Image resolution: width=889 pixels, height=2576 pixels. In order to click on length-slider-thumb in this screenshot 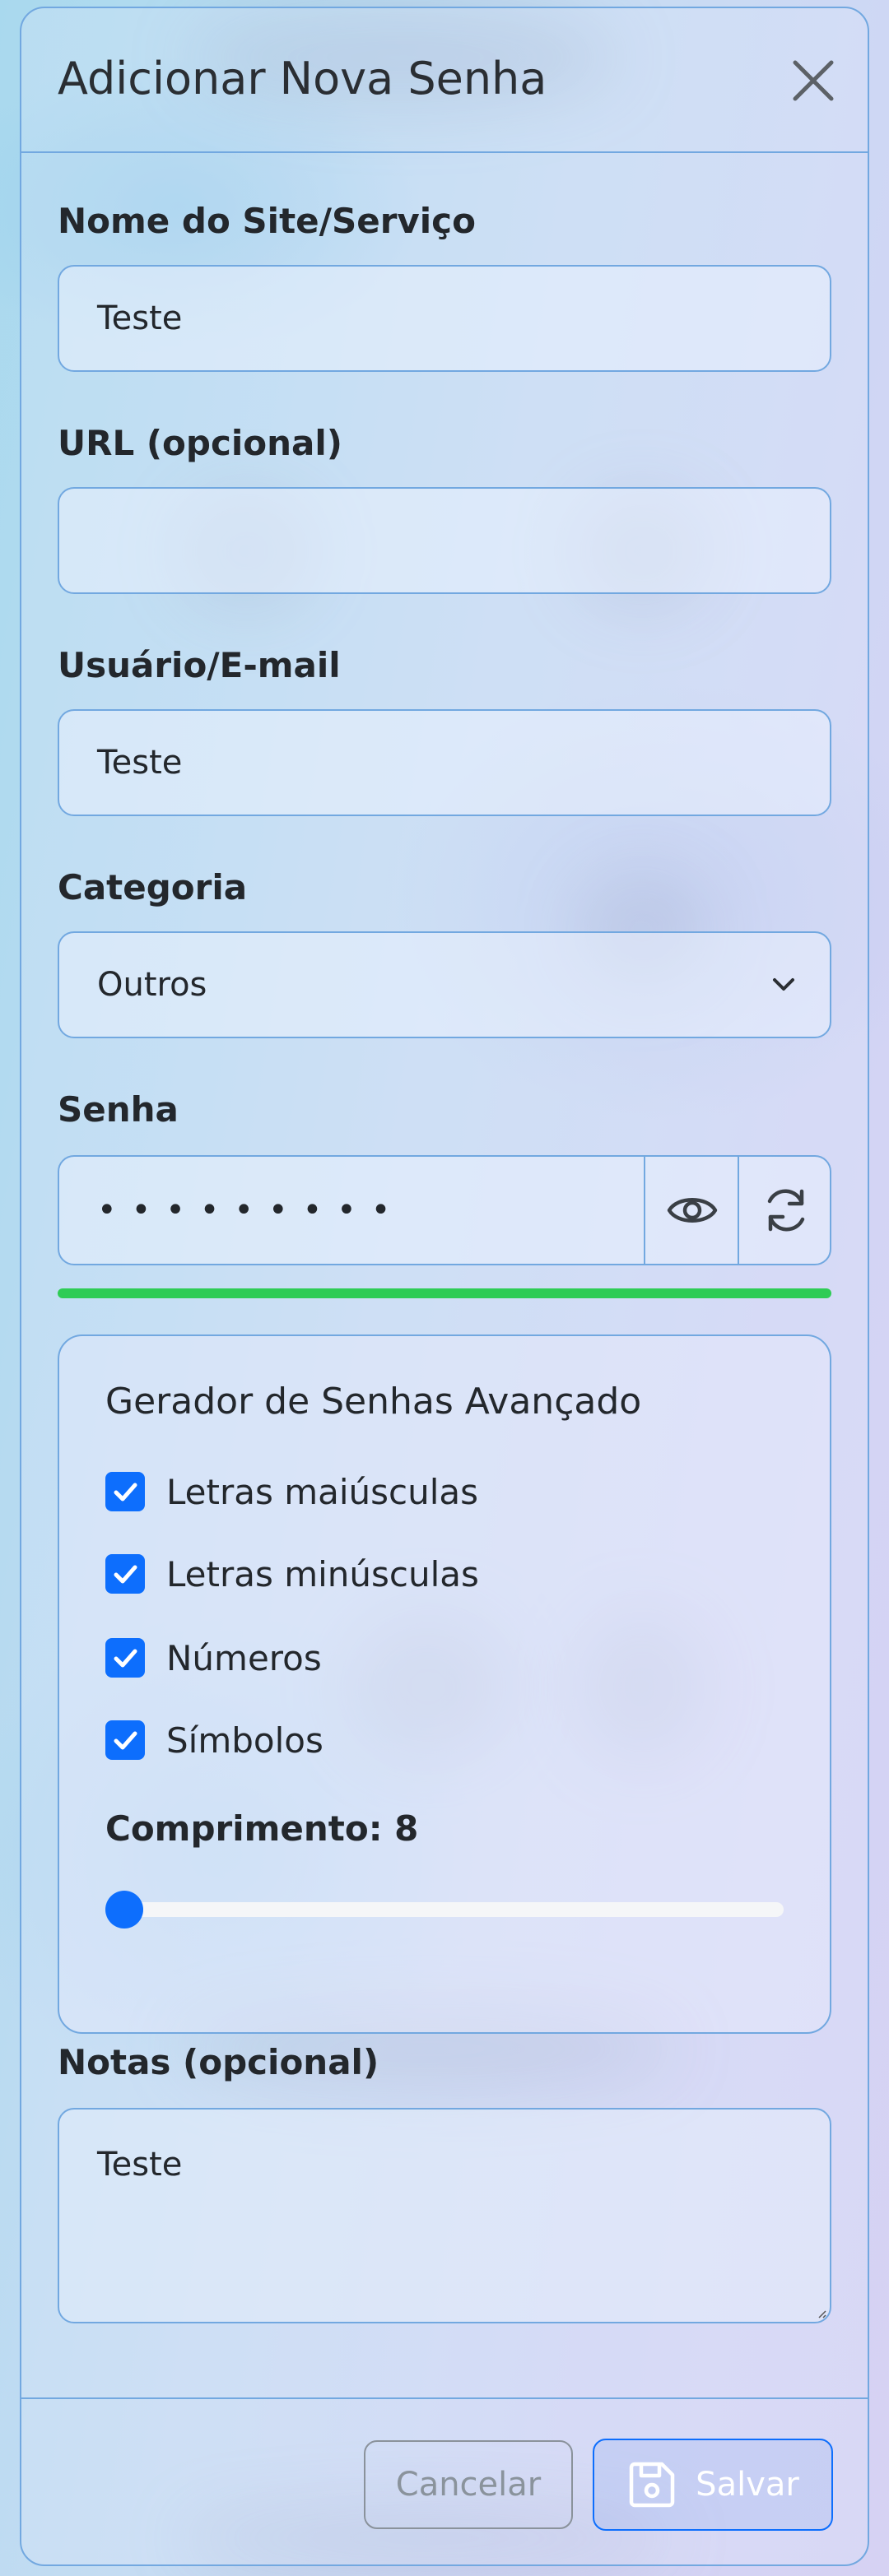, I will do `click(124, 1910)`.